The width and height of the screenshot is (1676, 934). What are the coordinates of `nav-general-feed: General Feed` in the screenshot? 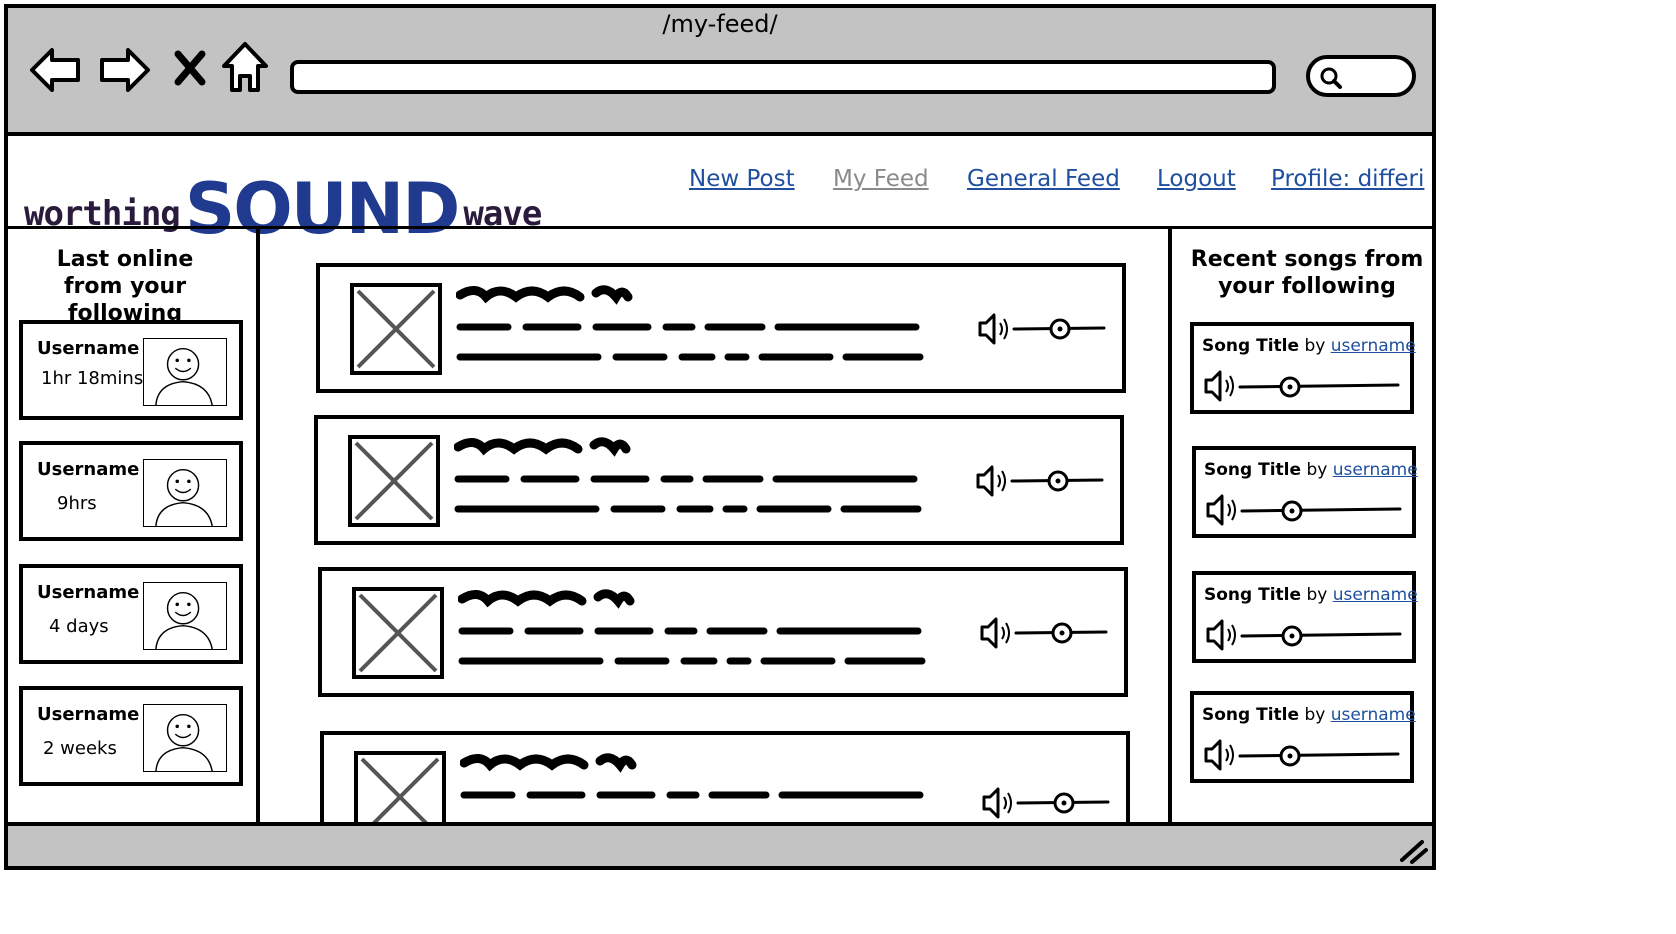 It's located at (1043, 179).